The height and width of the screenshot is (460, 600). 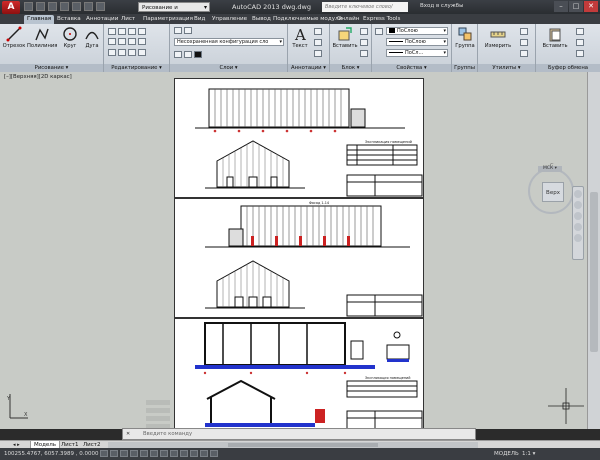 What do you see at coordinates (194, 453) in the screenshot?
I see `transparency-icon` at bounding box center [194, 453].